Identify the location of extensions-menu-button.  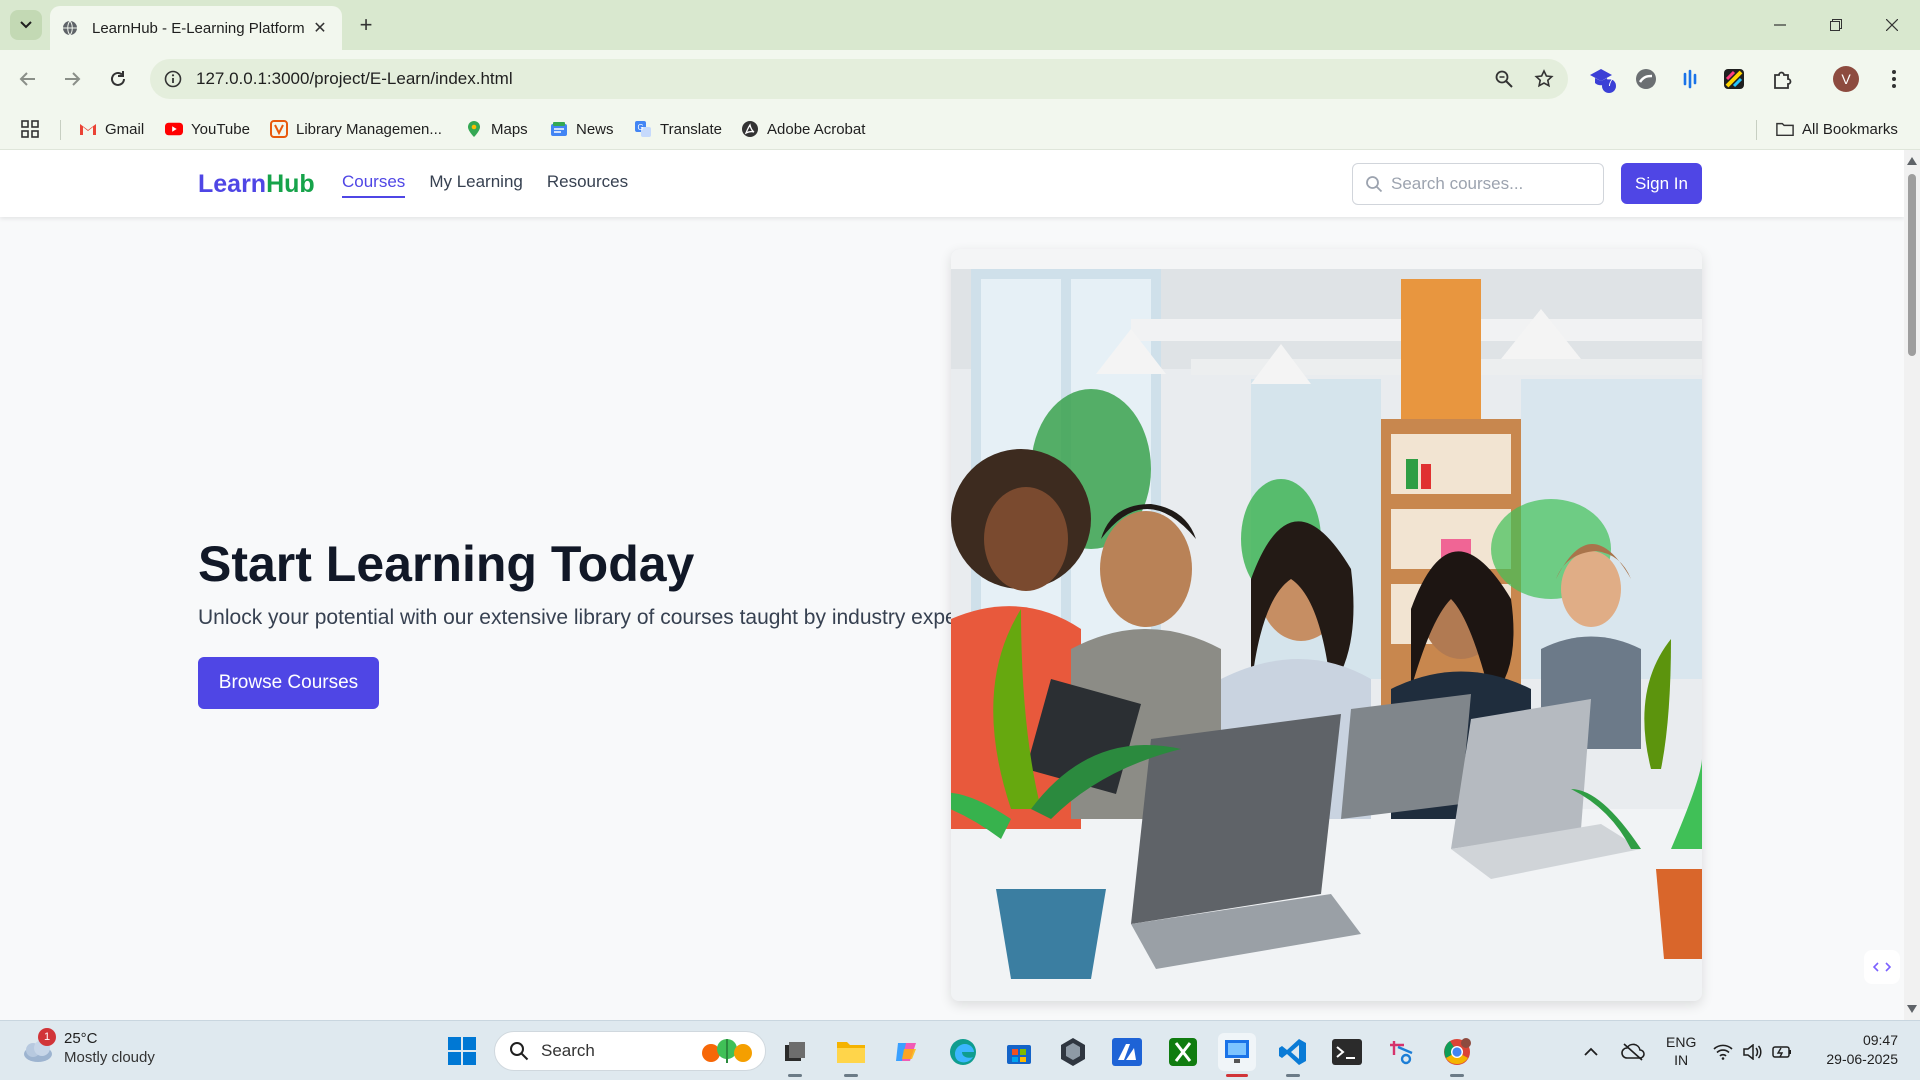
(1782, 79).